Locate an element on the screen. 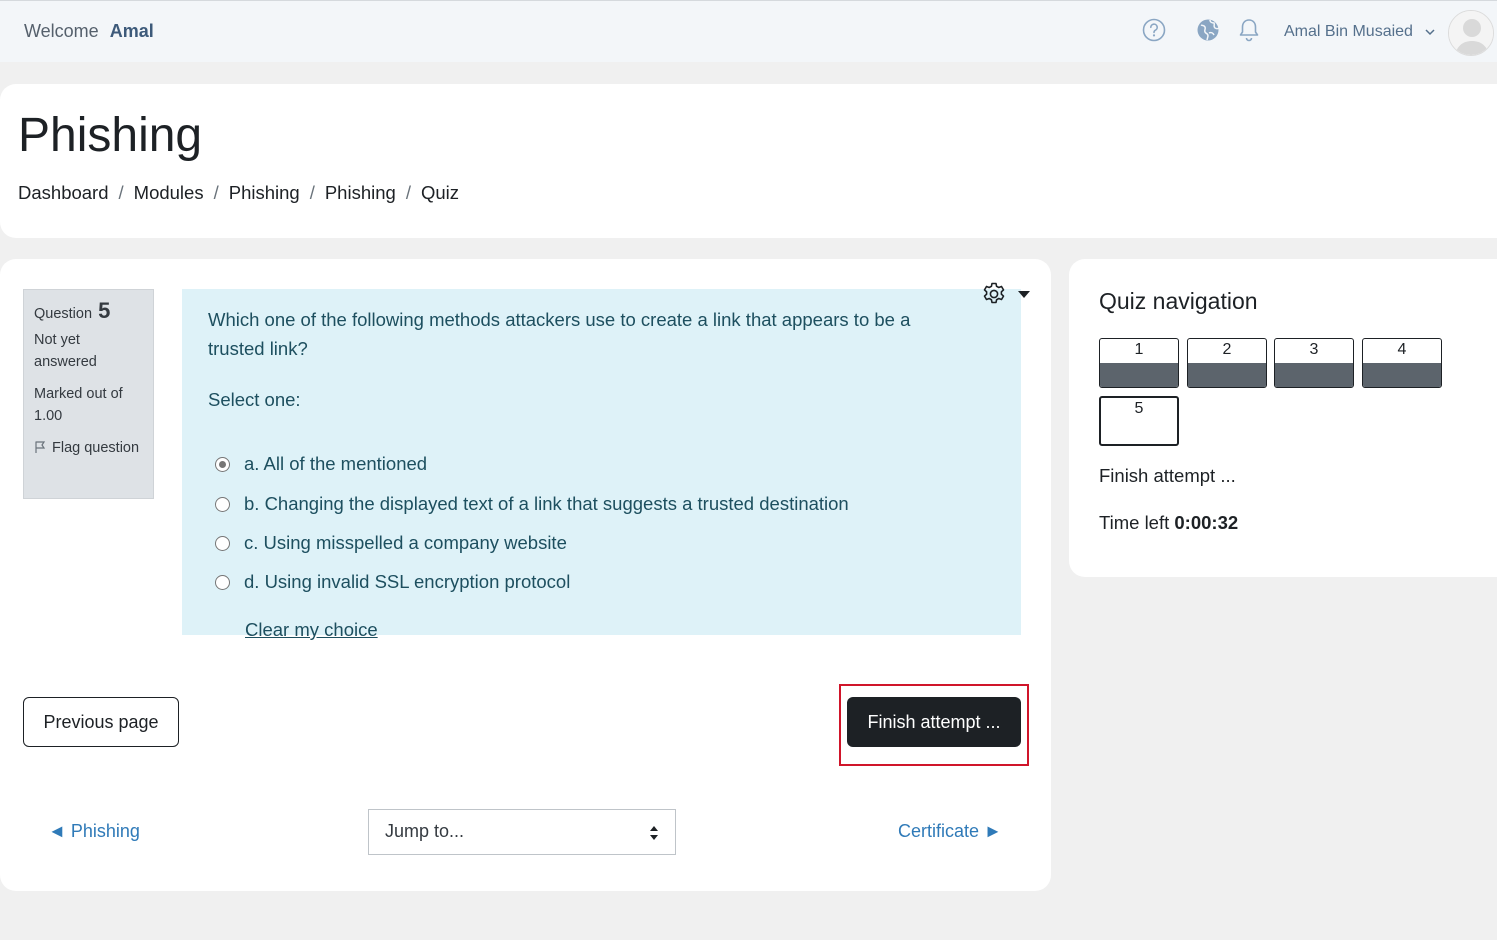  question-label: Question is located at coordinates (63, 314).